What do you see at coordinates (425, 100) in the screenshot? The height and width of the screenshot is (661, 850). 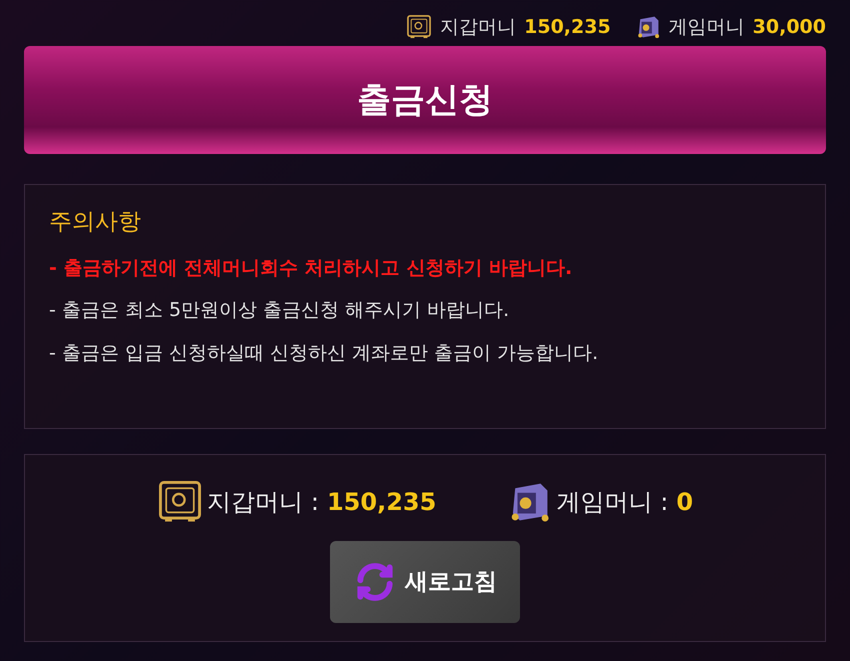 I see `page-title: 출금신청` at bounding box center [425, 100].